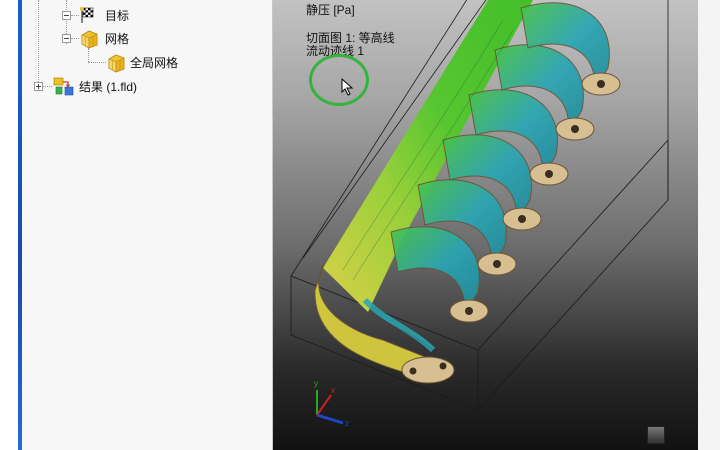 The image size is (720, 450). I want to click on svg-text: y, so click(316, 383).